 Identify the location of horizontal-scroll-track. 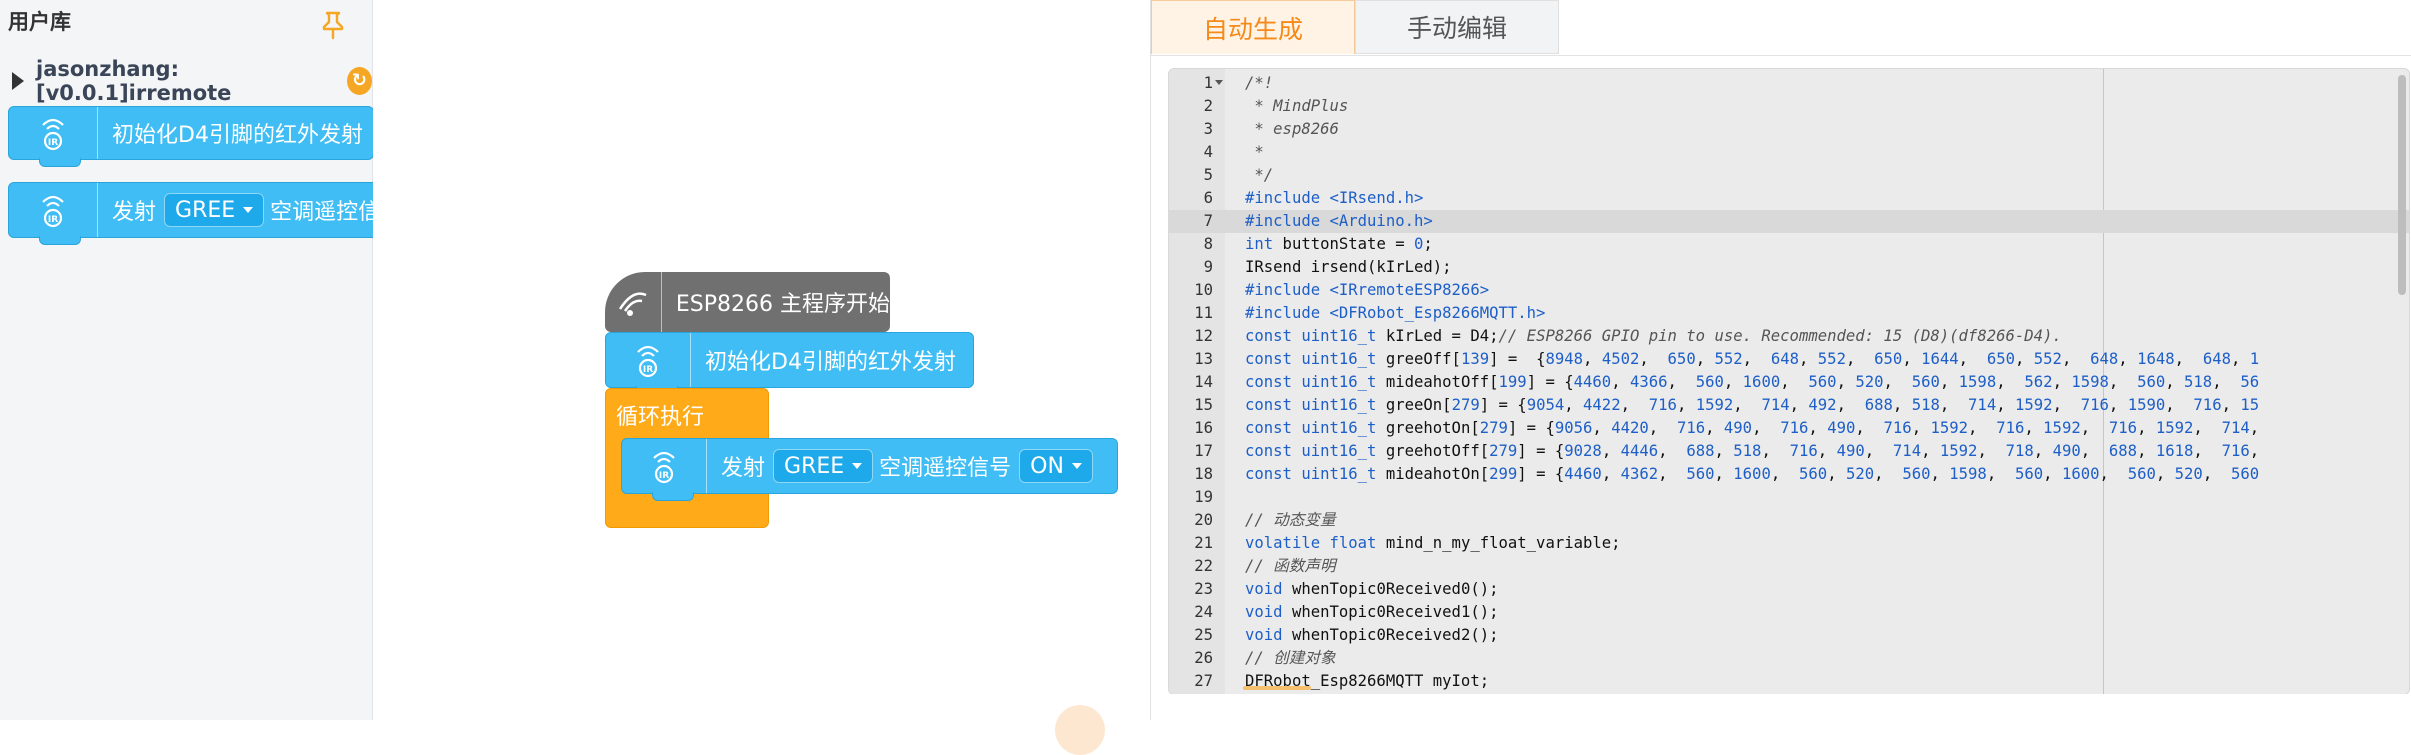
(1781, 707).